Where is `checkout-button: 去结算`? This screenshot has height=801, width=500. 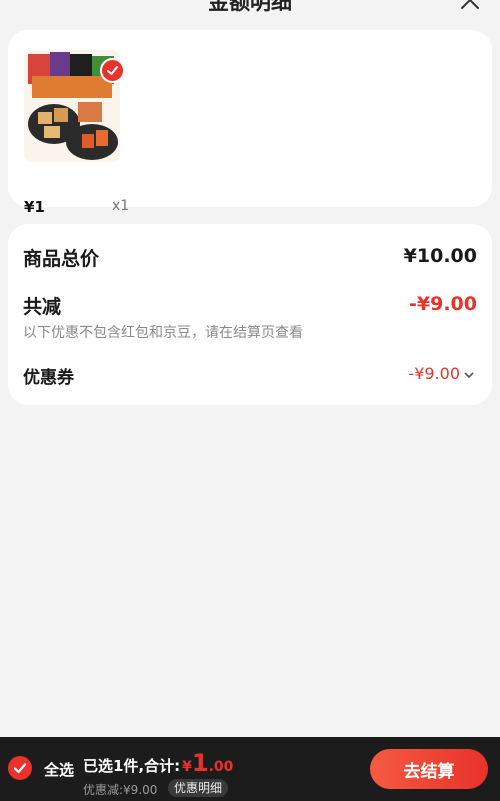 checkout-button: 去结算 is located at coordinates (429, 769).